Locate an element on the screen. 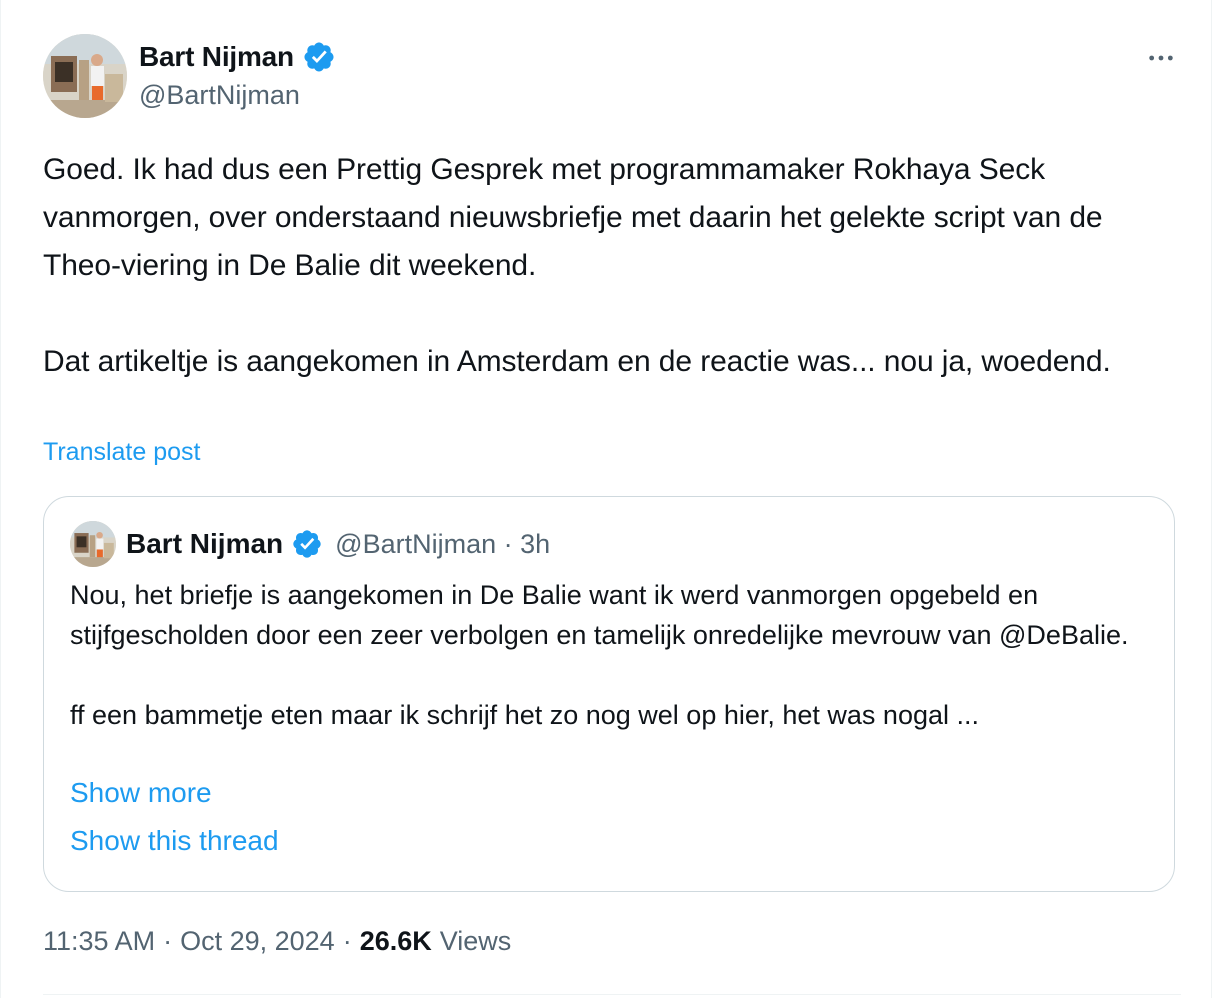 Image resolution: width=1212 pixels, height=998 pixels. tweet-time: 11:35 AM is located at coordinates (99, 941).